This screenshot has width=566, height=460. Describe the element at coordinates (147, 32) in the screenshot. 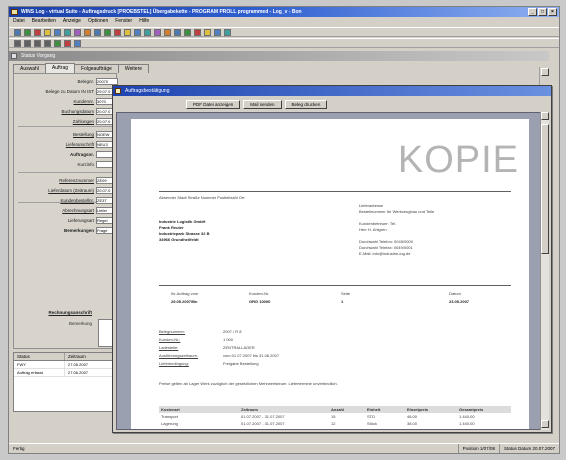

I see `chart-icon` at that location.